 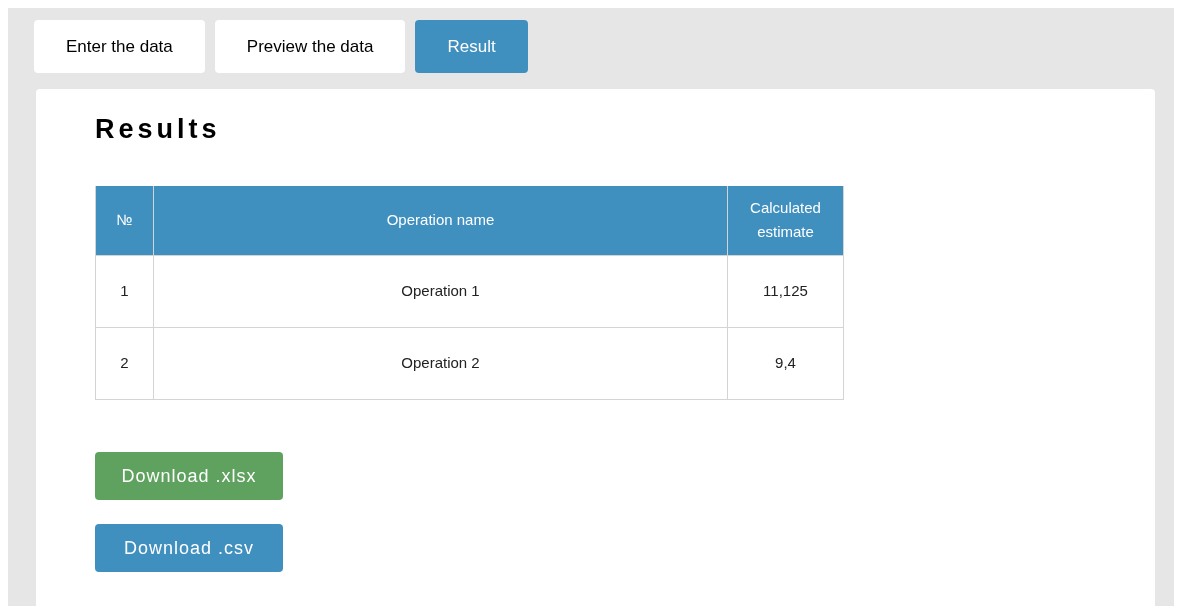 What do you see at coordinates (471, 46) in the screenshot?
I see `tab: Result` at bounding box center [471, 46].